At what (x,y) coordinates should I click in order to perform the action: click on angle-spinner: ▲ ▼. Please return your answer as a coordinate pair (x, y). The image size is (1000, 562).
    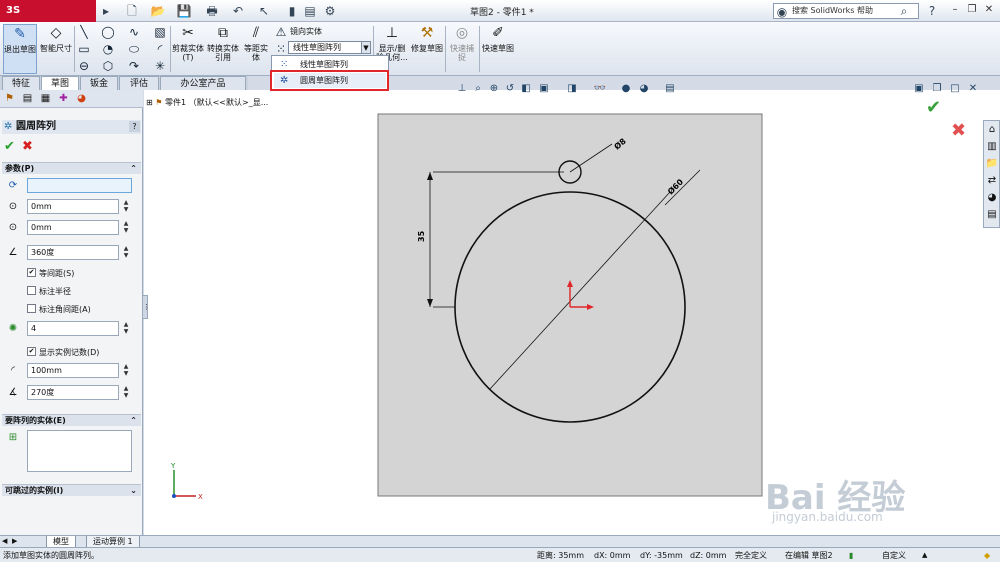
    Looking at the image, I should click on (126, 252).